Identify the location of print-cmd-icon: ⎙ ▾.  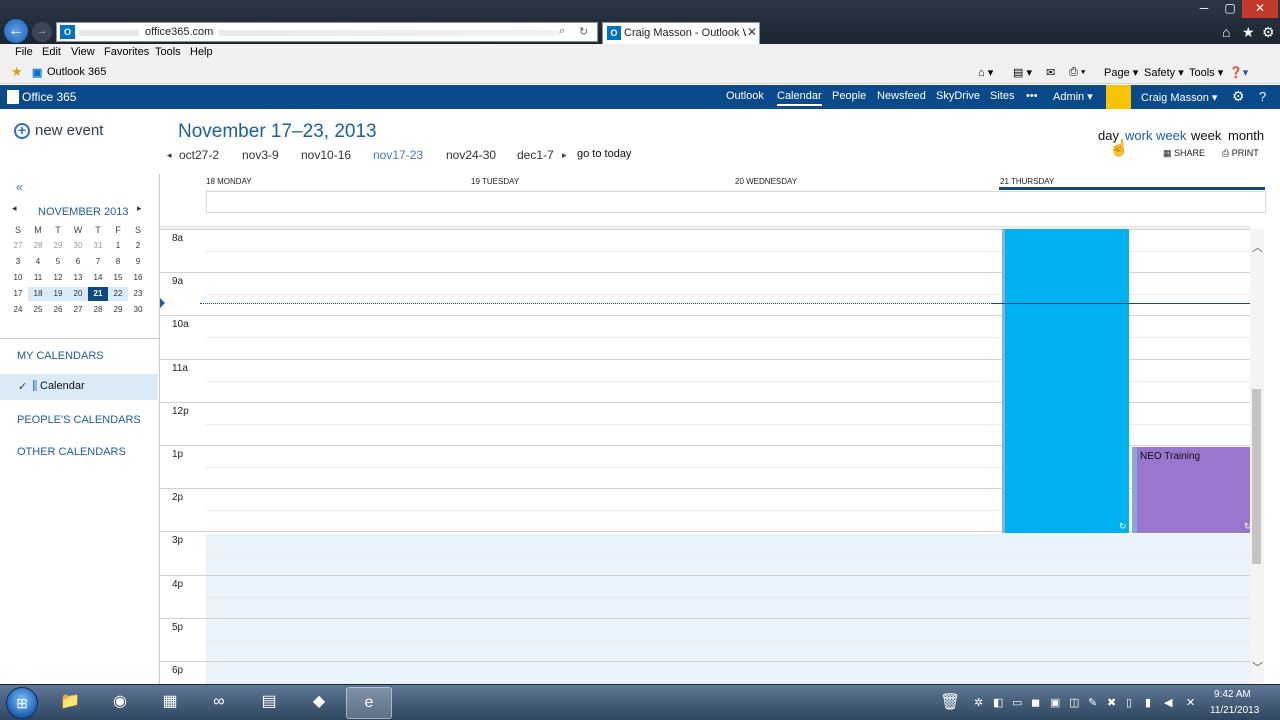
(1077, 72).